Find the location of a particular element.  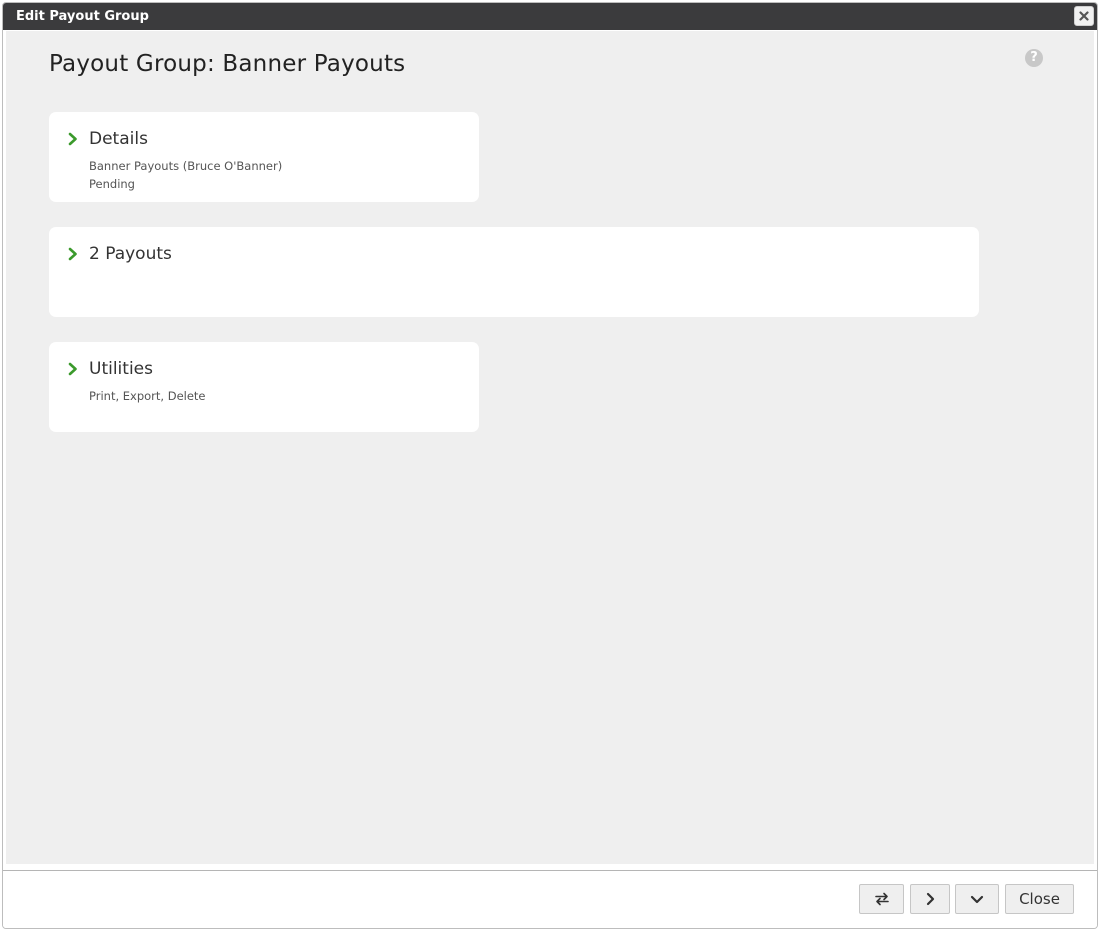

dialog-titlebar: Edit Payout Group is located at coordinates (550, 16).